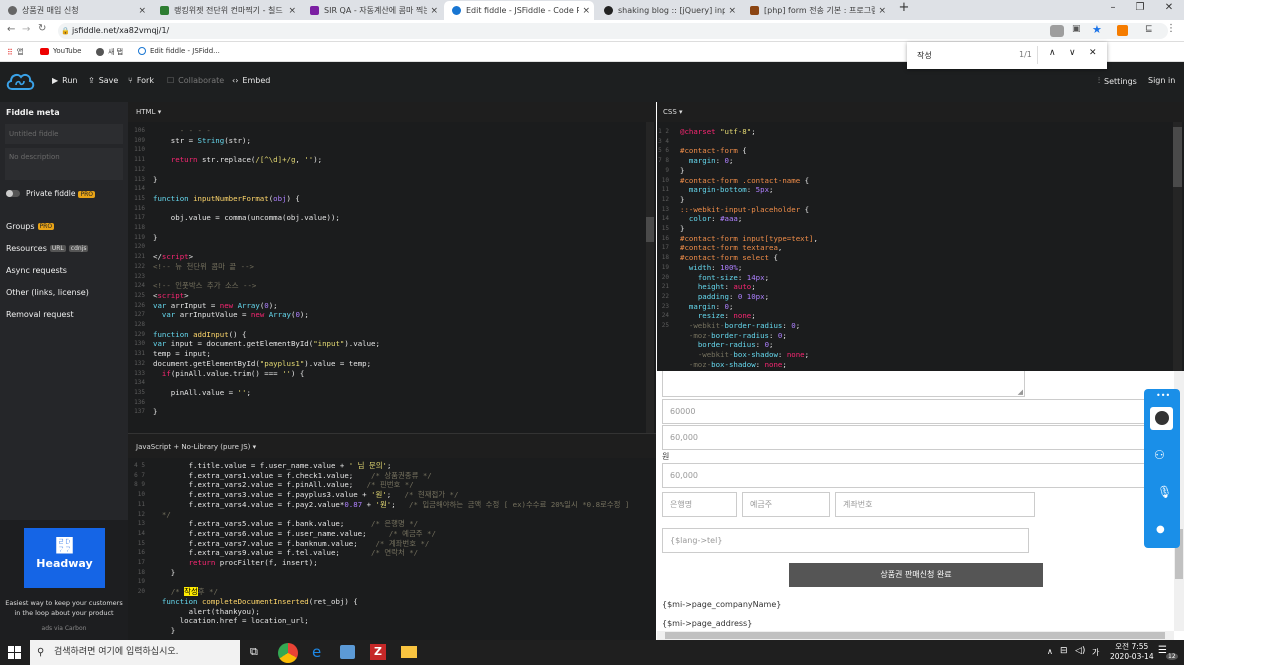  What do you see at coordinates (135, 652) in the screenshot?
I see `taskbar-search-box: ⚲ 검색하려면 여기에 입력하십시오.` at bounding box center [135, 652].